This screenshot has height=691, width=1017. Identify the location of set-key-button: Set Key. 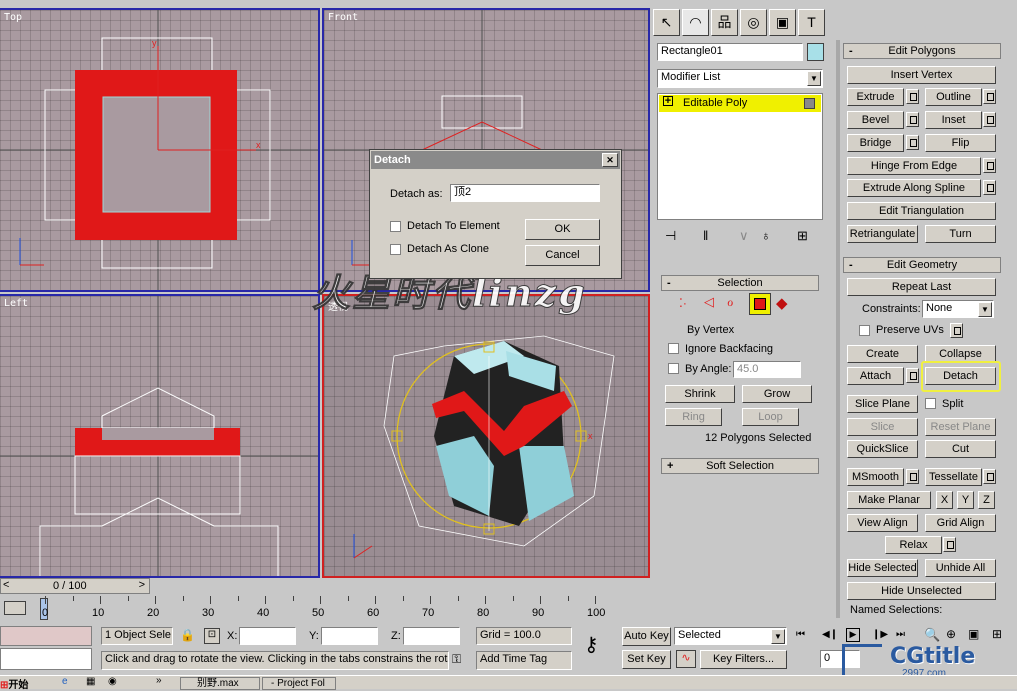
(646, 659).